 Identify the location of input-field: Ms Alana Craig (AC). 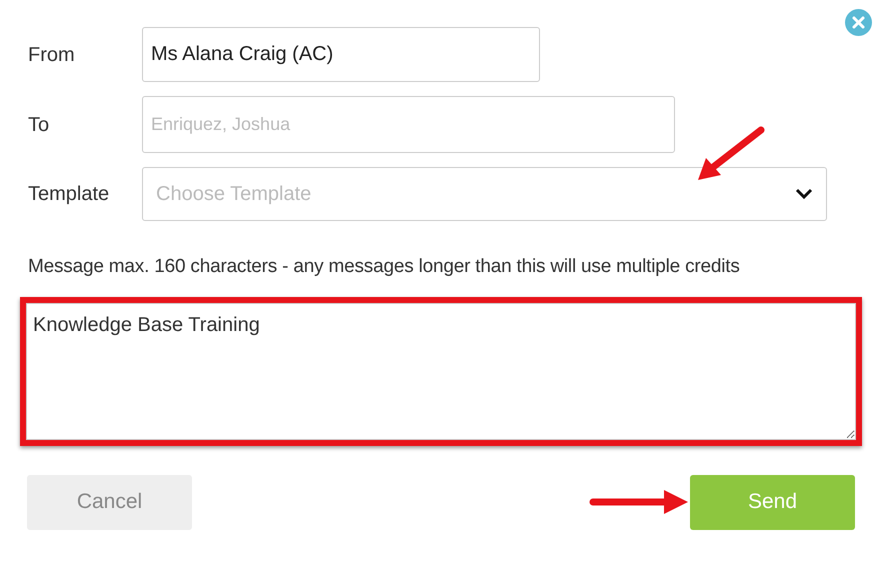
(341, 54).